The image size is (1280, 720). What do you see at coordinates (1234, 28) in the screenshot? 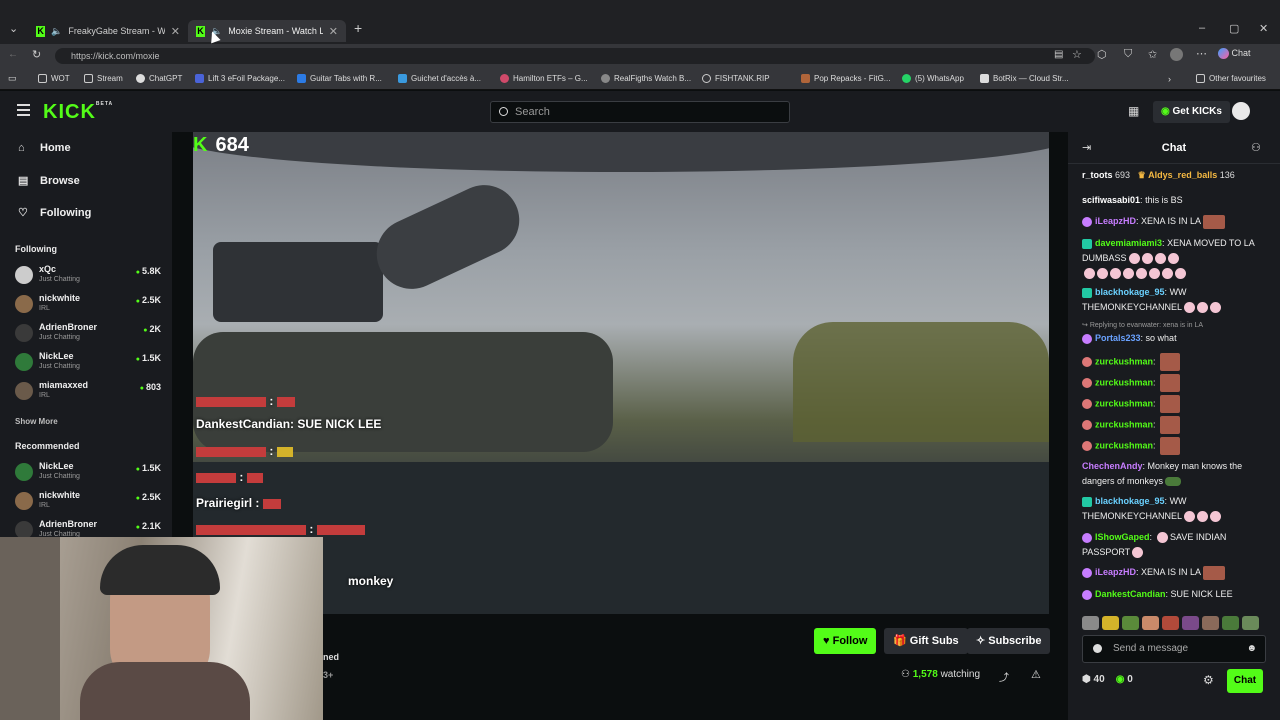
I see `maximize-icon: ▢` at bounding box center [1234, 28].